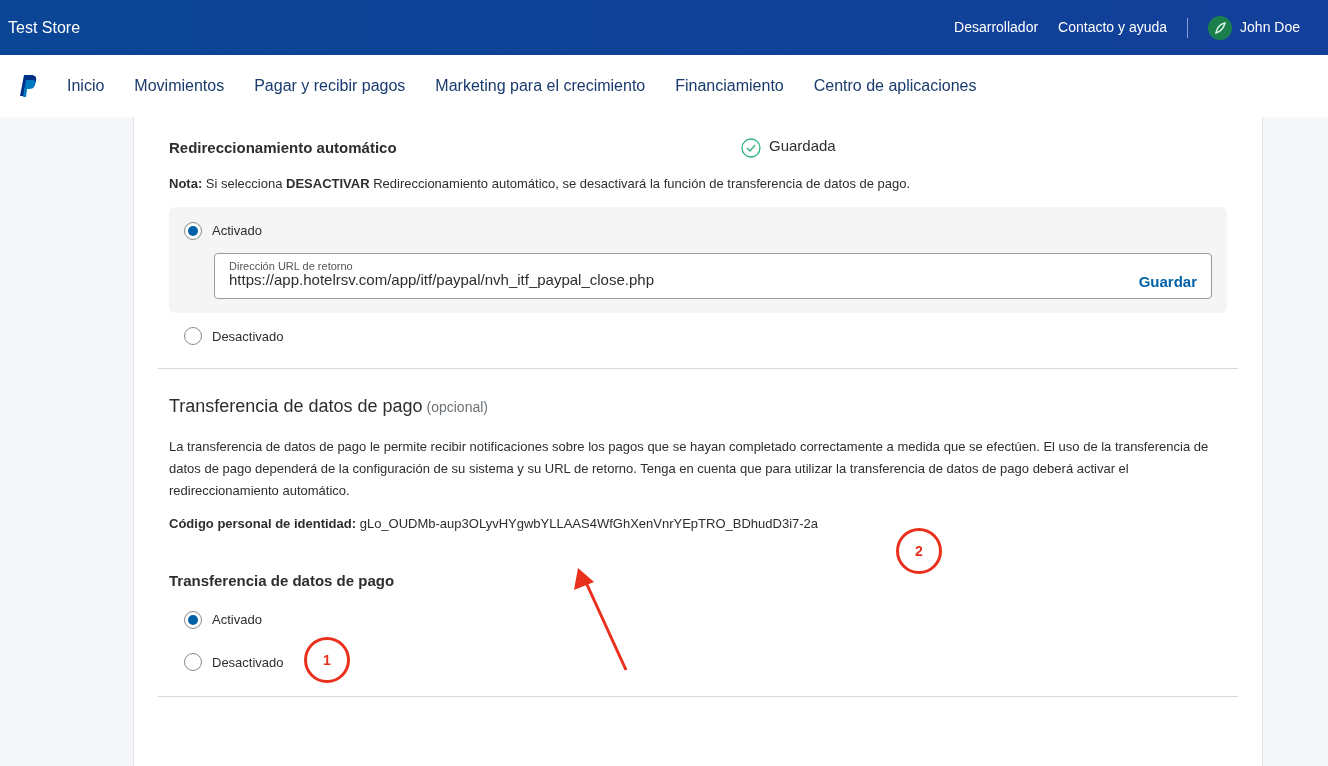  What do you see at coordinates (689, 469) in the screenshot?
I see `description-text: La transferencia de datos de pago le permite recibir notificaciones sobre los pagos que se hayan completado correctamente a medida que se efectúen. El uso de la transferencia de datos de pago dependerá de la configuración de su sistema y su URL de retorno. Tenga en cuenta que para utilizar la transferencia de datos de pago deberá activar el redireccionamiento automático.` at bounding box center [689, 469].